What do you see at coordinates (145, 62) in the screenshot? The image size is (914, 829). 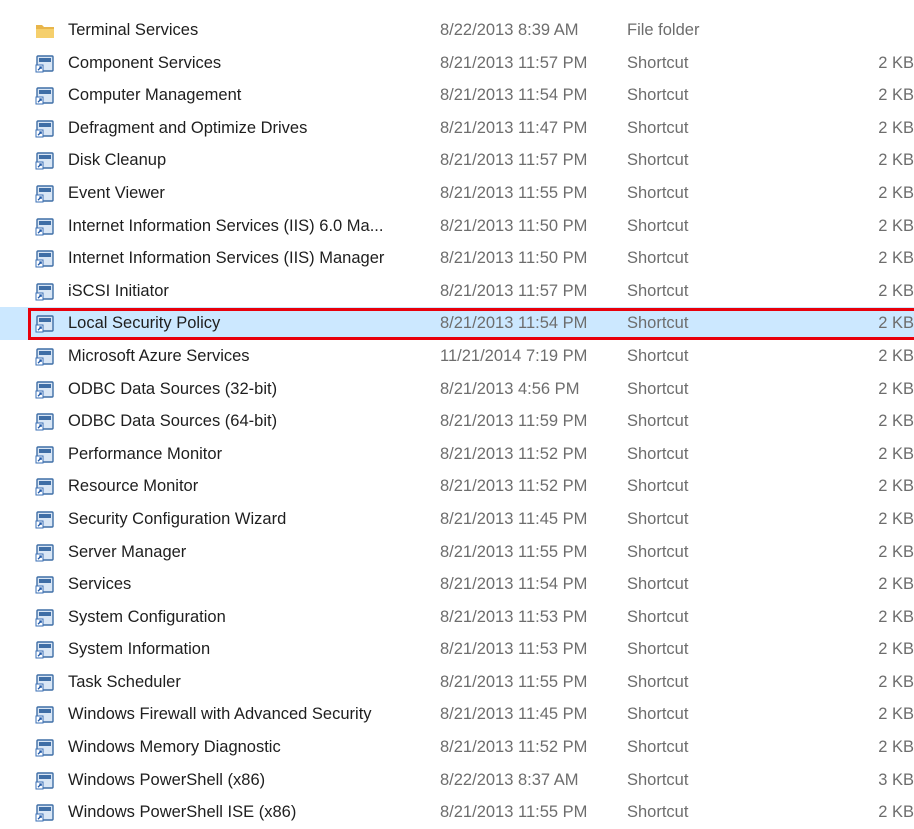 I see `file-name: Component Services` at bounding box center [145, 62].